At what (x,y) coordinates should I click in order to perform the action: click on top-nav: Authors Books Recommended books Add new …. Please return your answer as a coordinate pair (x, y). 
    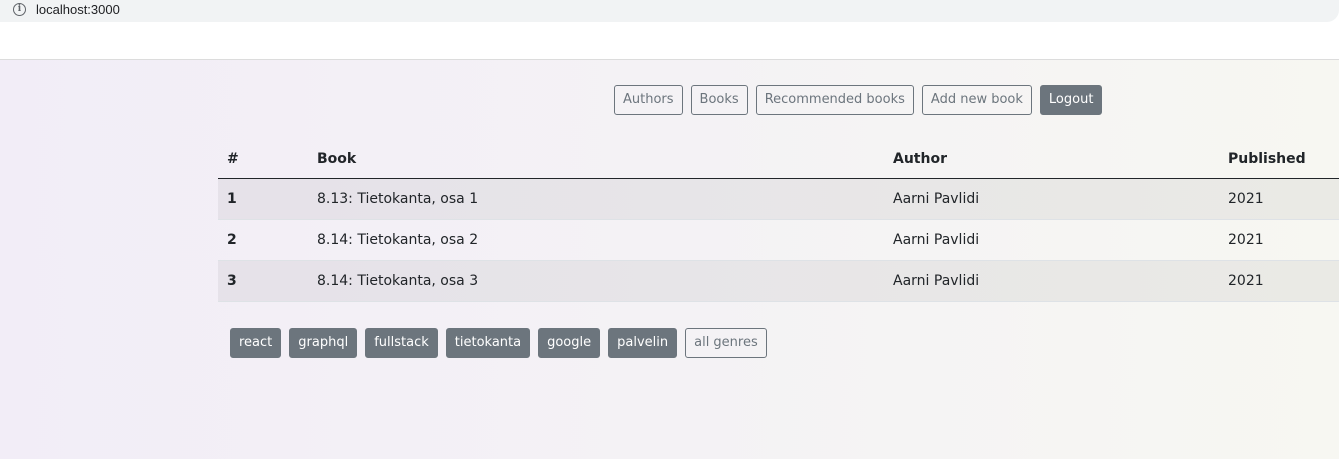
    Looking at the image, I should click on (858, 100).